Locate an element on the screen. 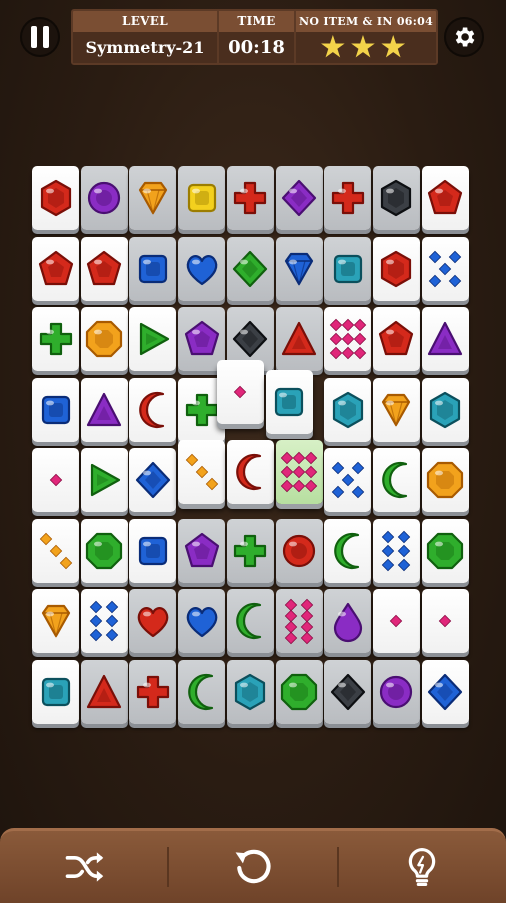  lightbulb-icon is located at coordinates (422, 867).